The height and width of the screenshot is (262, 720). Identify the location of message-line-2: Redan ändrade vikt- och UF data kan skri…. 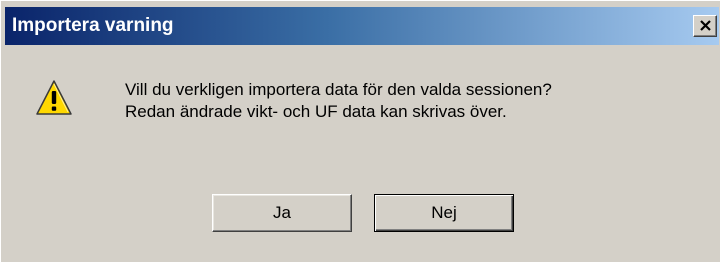
(316, 111).